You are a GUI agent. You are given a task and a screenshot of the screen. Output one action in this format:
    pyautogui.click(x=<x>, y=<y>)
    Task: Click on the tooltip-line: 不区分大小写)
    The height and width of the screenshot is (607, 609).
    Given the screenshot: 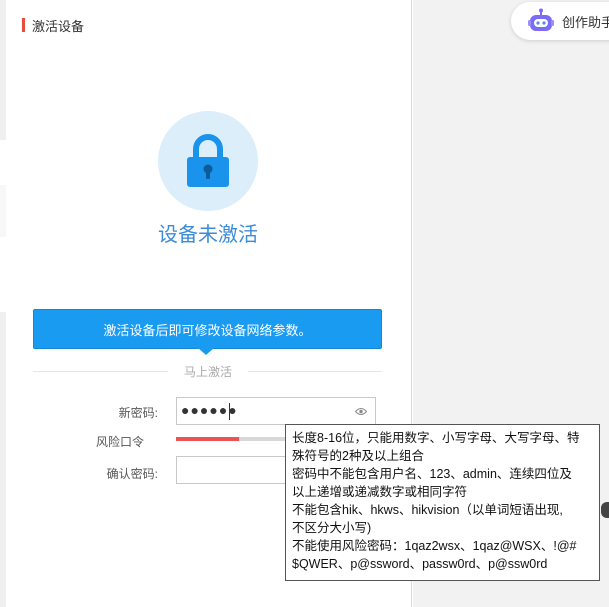 What is the action you would take?
    pyautogui.click(x=332, y=528)
    